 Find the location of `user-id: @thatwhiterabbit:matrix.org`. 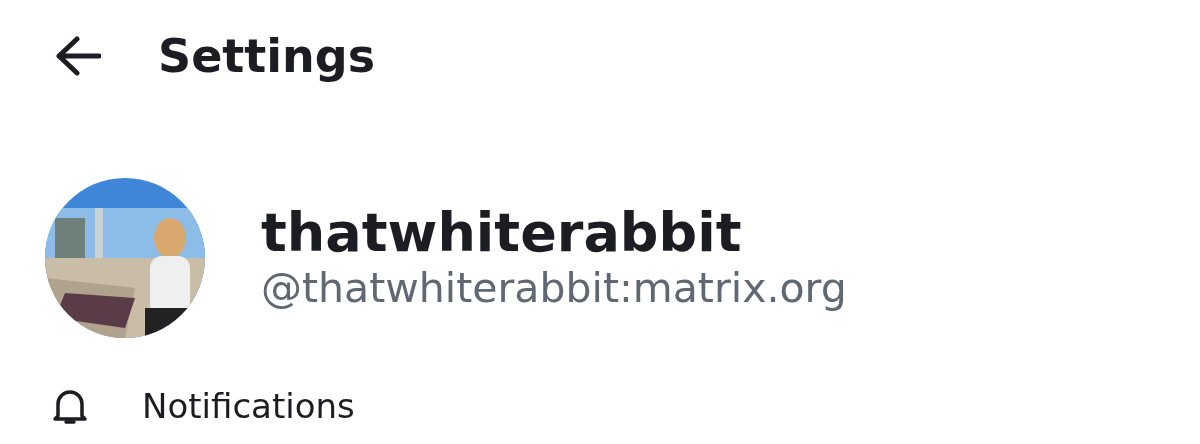

user-id: @thatwhiterabbit:matrix.org is located at coordinates (554, 289).